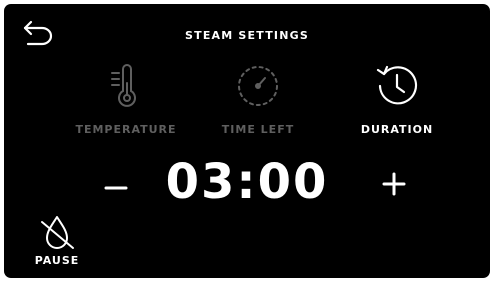 The height and width of the screenshot is (283, 495). I want to click on tab-temperature: TEMPERATURE, so click(126, 98).